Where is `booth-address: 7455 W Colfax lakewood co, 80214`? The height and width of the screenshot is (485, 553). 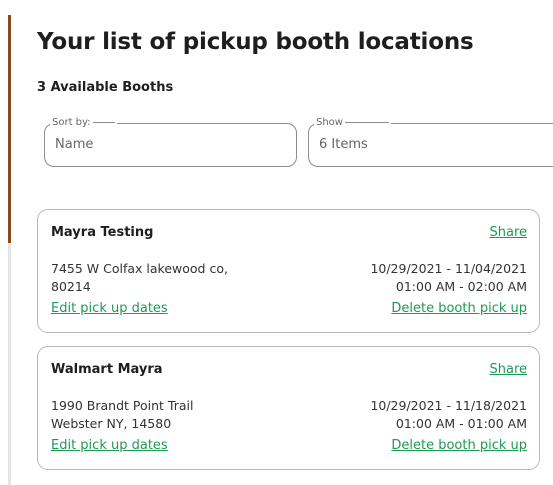 booth-address: 7455 W Colfax lakewood co, 80214 is located at coordinates (139, 278).